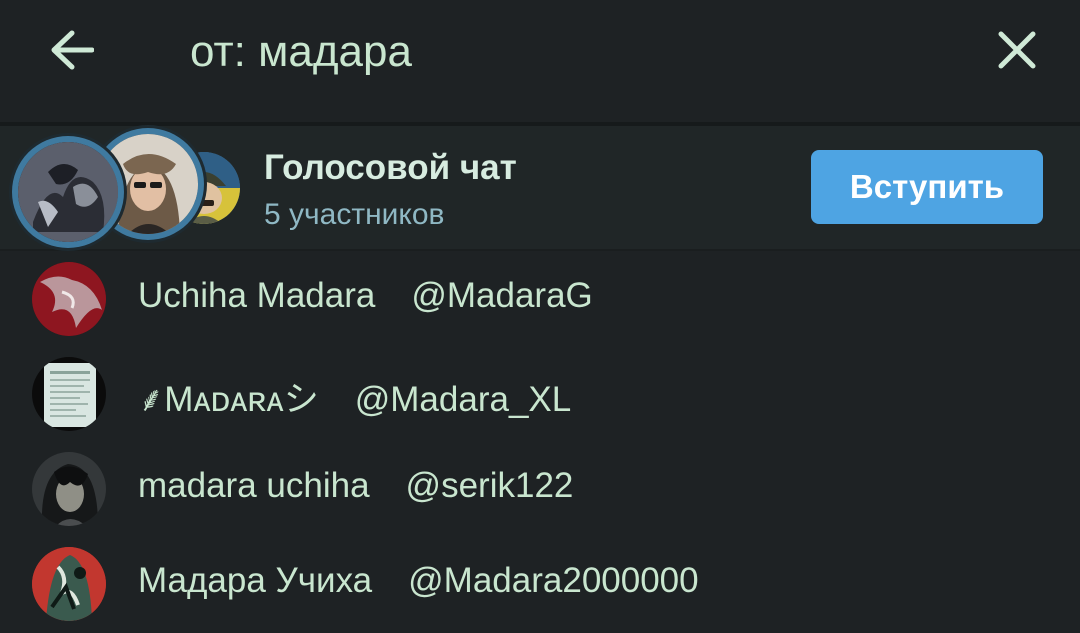 The width and height of the screenshot is (1080, 633). I want to click on arrow-left-icon, so click(72, 50).